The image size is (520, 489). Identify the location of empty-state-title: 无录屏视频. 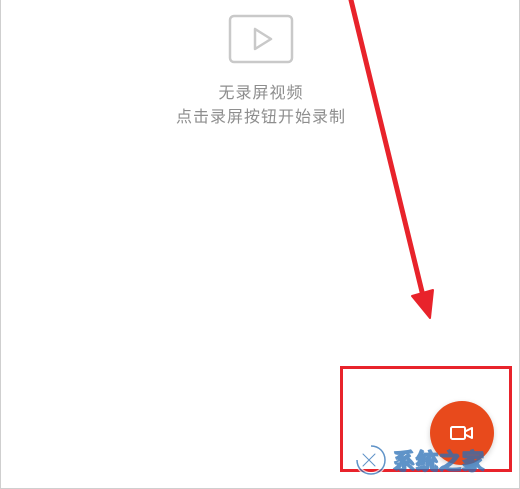
(261, 92).